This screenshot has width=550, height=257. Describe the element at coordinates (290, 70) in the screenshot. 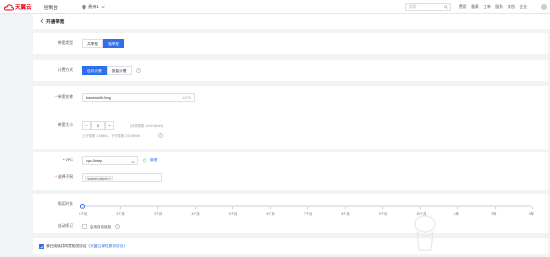

I see `section-billing: 计费方式 包月计费 按量计费 ?` at that location.